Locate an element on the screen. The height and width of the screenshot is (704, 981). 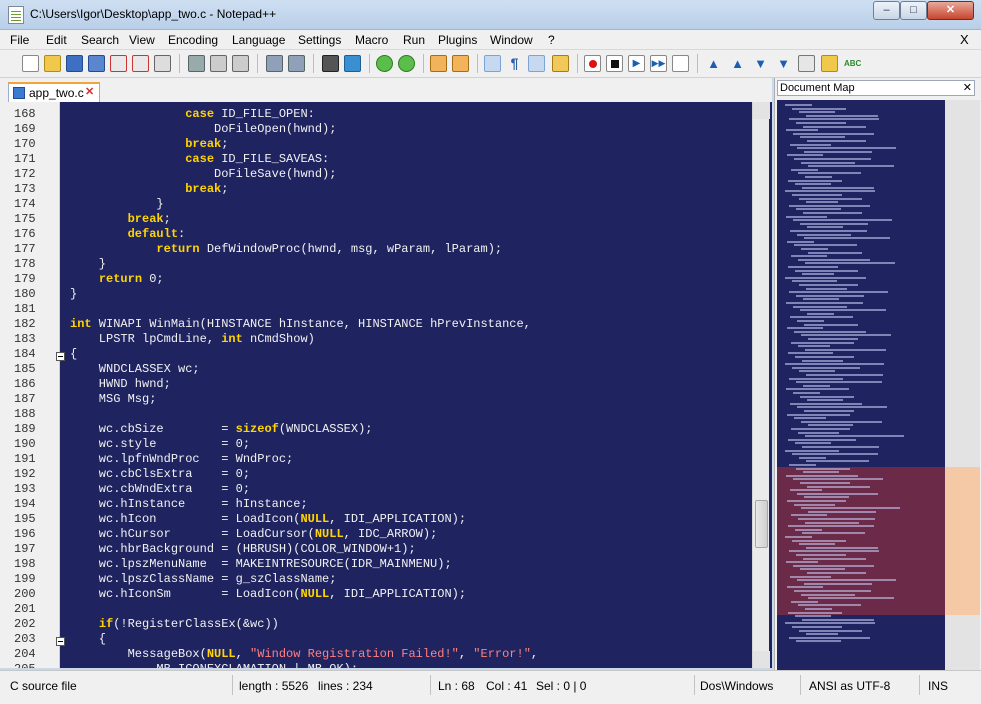
code-line: 185 WNDCLASSEX wc; is located at coordinates (375, 368).